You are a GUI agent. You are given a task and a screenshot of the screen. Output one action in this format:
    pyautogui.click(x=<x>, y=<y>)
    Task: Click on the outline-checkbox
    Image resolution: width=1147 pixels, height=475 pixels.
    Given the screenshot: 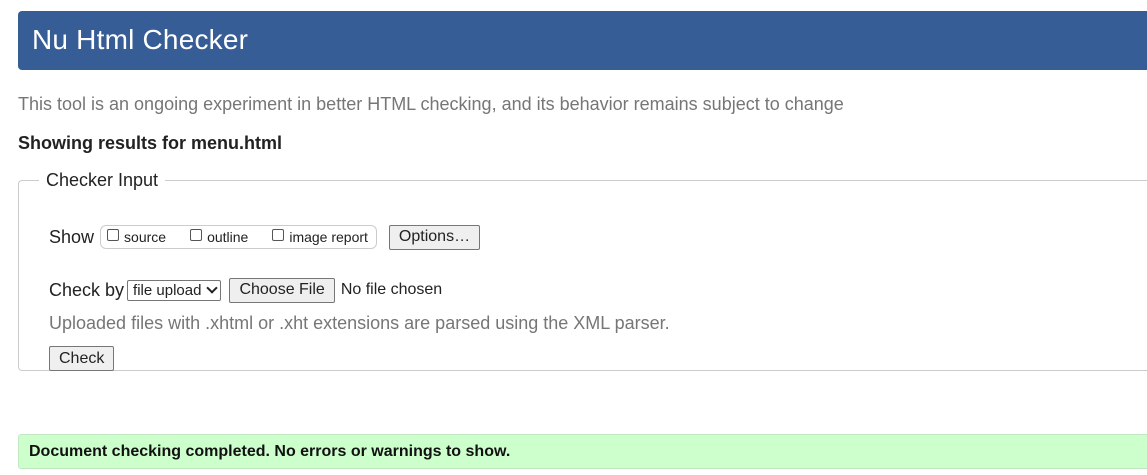 What is the action you would take?
    pyautogui.click(x=196, y=235)
    